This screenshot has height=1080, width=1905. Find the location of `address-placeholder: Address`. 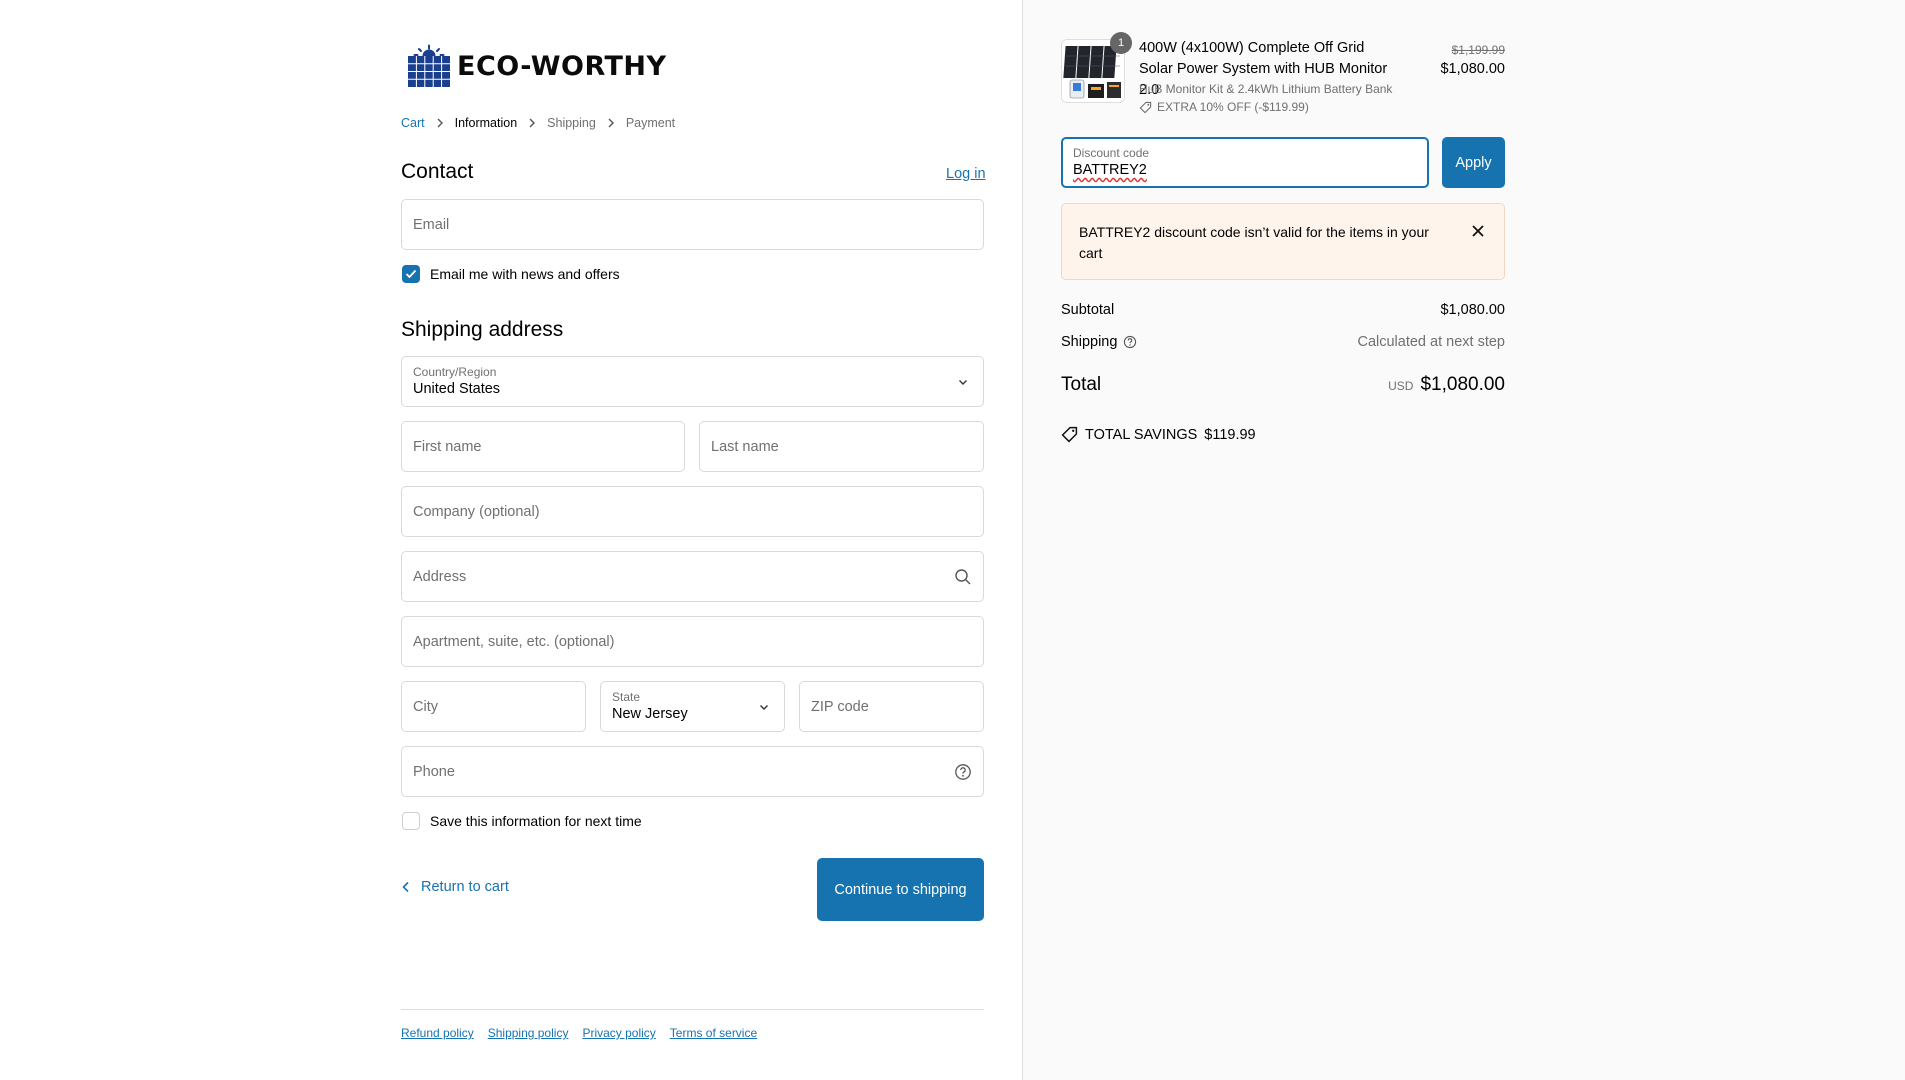

address-placeholder: Address is located at coordinates (440, 577).